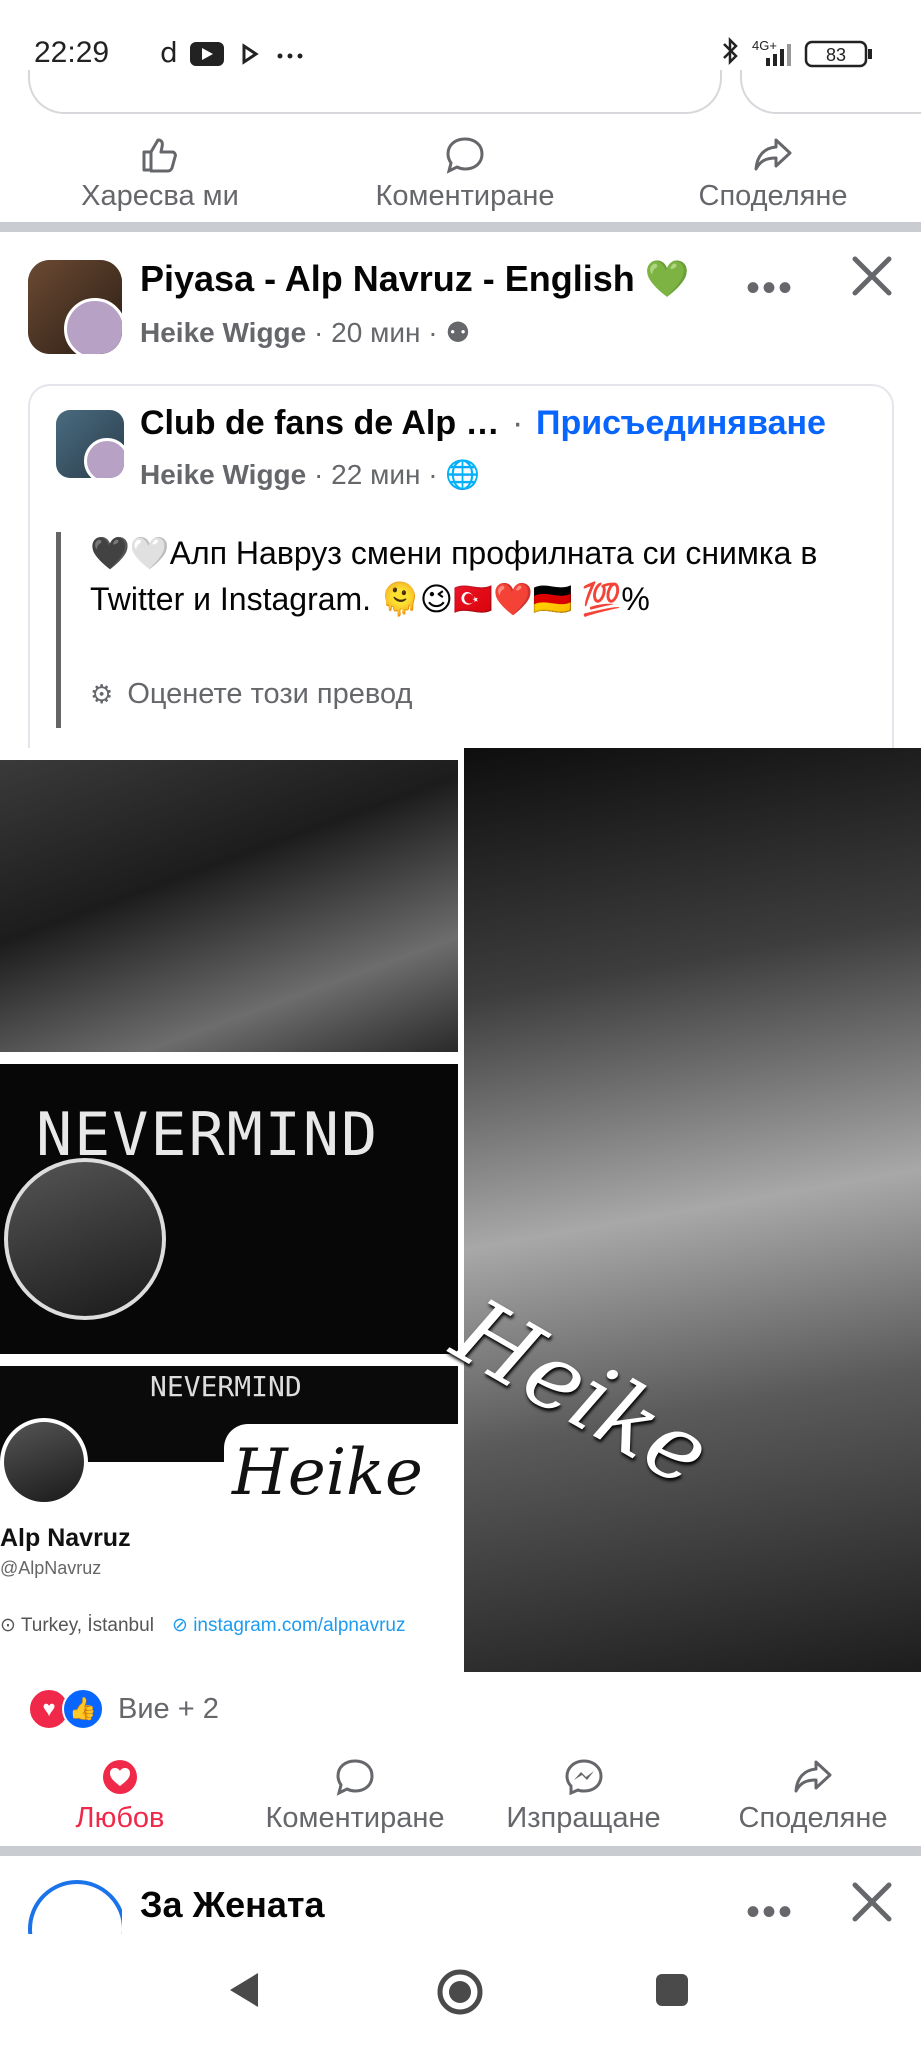 This screenshot has width=921, height=2048. Describe the element at coordinates (232, 1905) in the screenshot. I see `next-post-title: За Жената` at that location.